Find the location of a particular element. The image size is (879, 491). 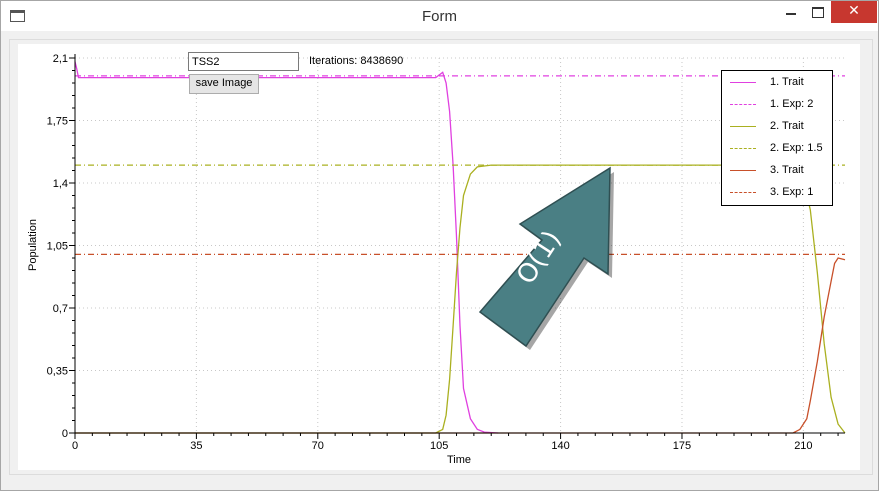

legend-item: 2. Trait is located at coordinates (777, 126).